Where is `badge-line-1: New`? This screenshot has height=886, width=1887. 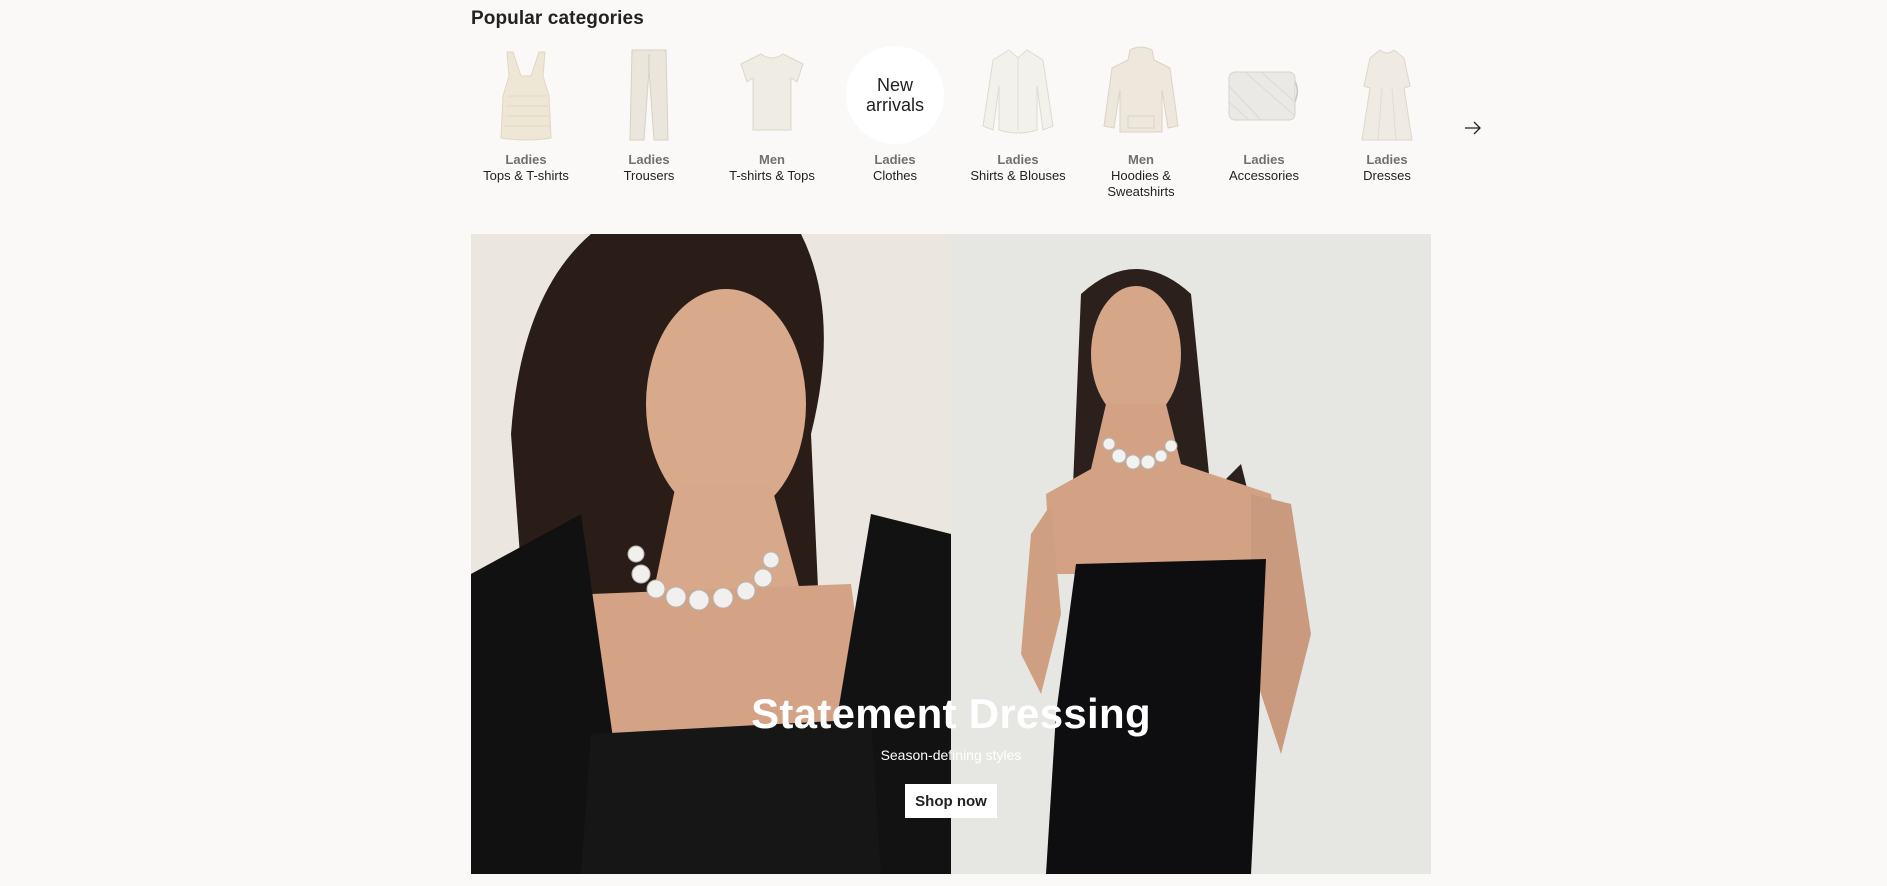
badge-line-1: New is located at coordinates (894, 85).